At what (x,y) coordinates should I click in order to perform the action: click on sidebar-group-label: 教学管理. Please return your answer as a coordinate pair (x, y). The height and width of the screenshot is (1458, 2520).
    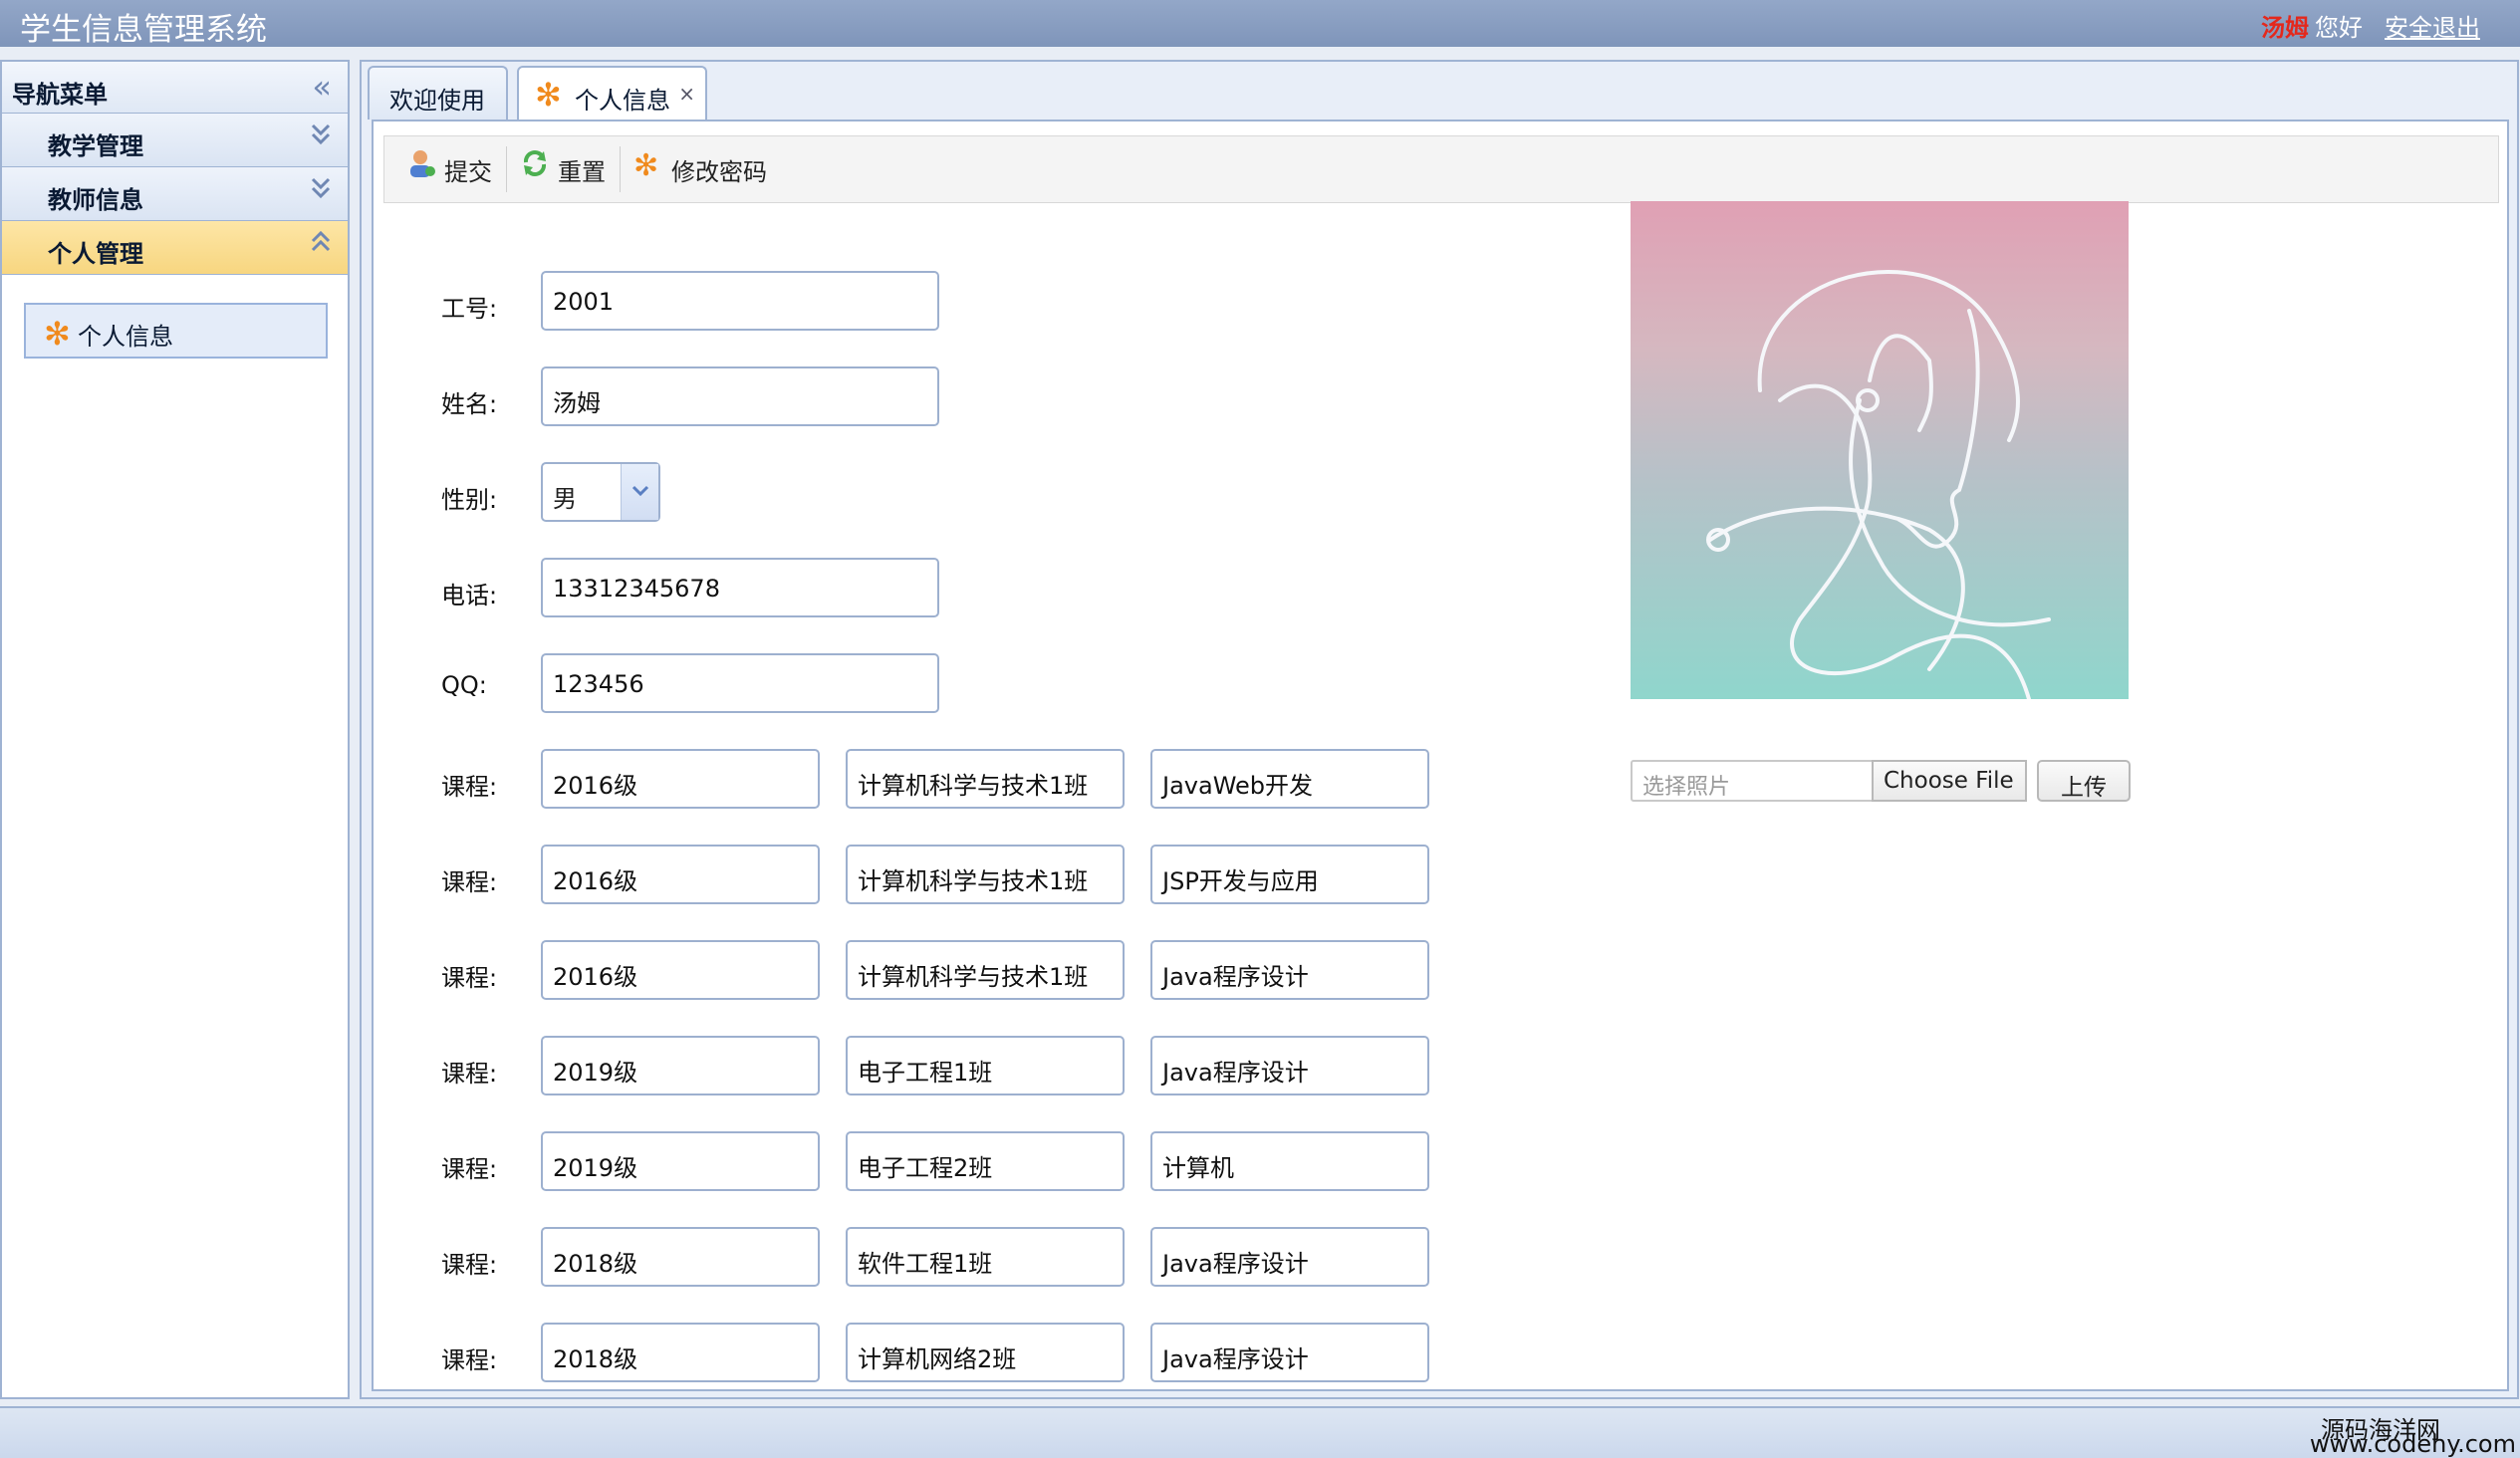
    Looking at the image, I should click on (95, 146).